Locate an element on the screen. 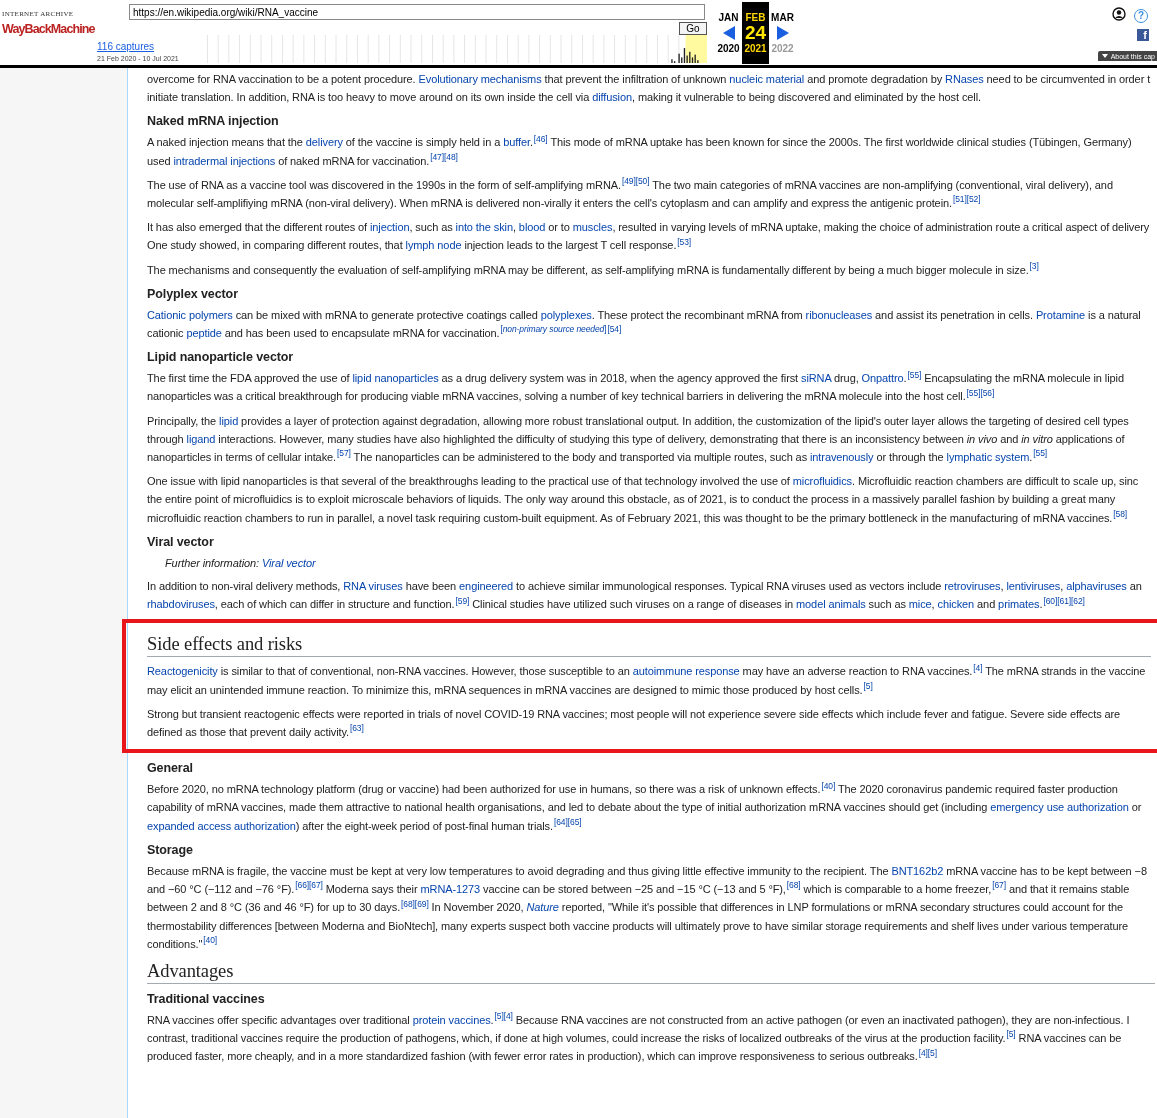  article-link: ribonucleases is located at coordinates (839, 314).